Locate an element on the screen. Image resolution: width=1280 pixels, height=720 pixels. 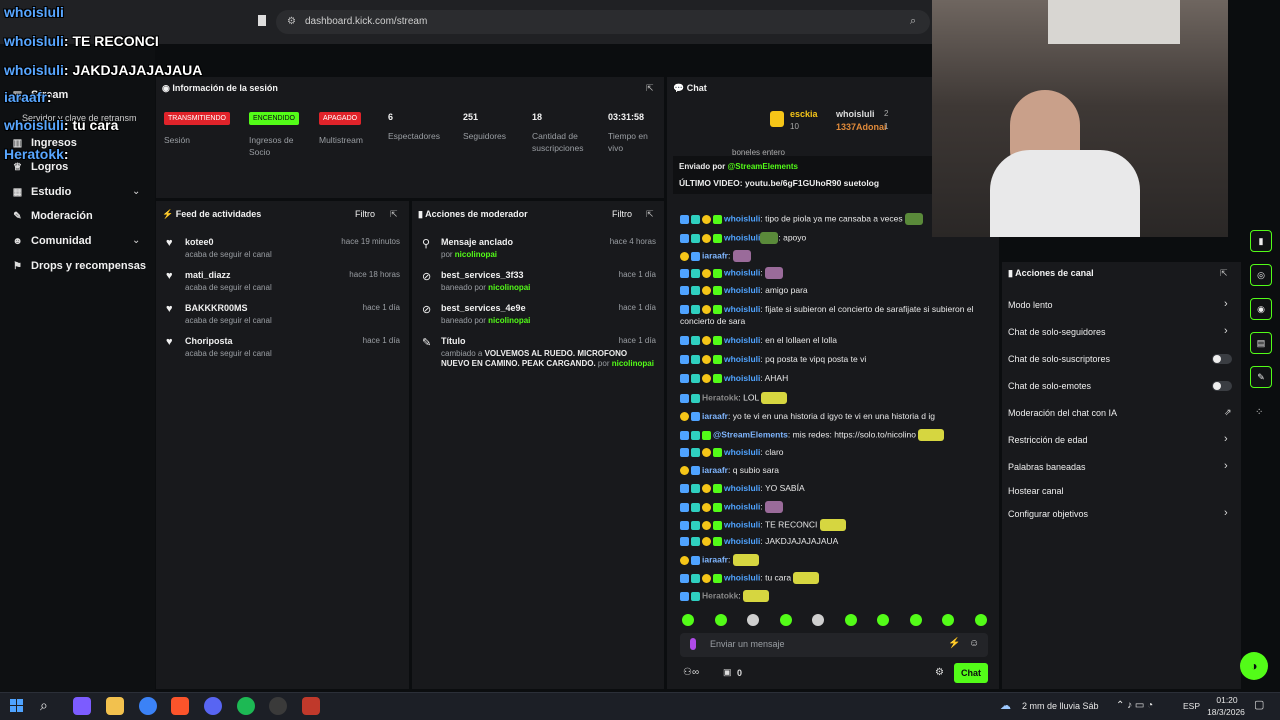
channel-action-host: Hostear canal is located at coordinates (1036, 491).